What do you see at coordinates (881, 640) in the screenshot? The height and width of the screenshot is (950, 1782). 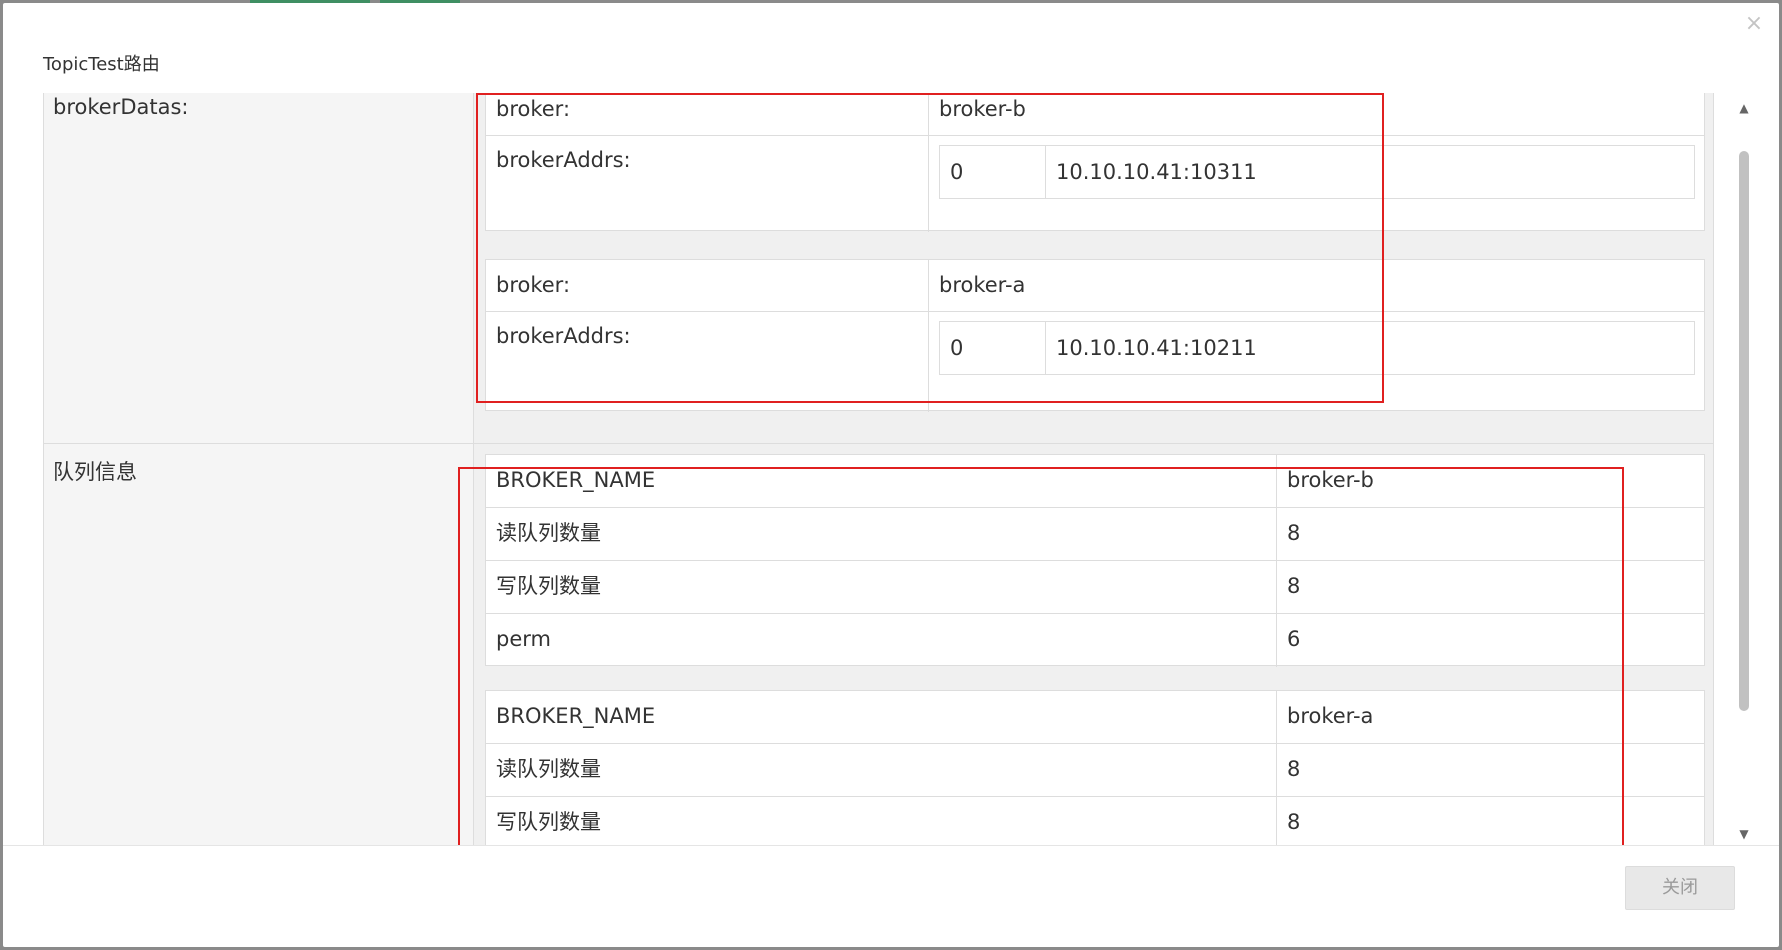 I see `queue-key: perm` at bounding box center [881, 640].